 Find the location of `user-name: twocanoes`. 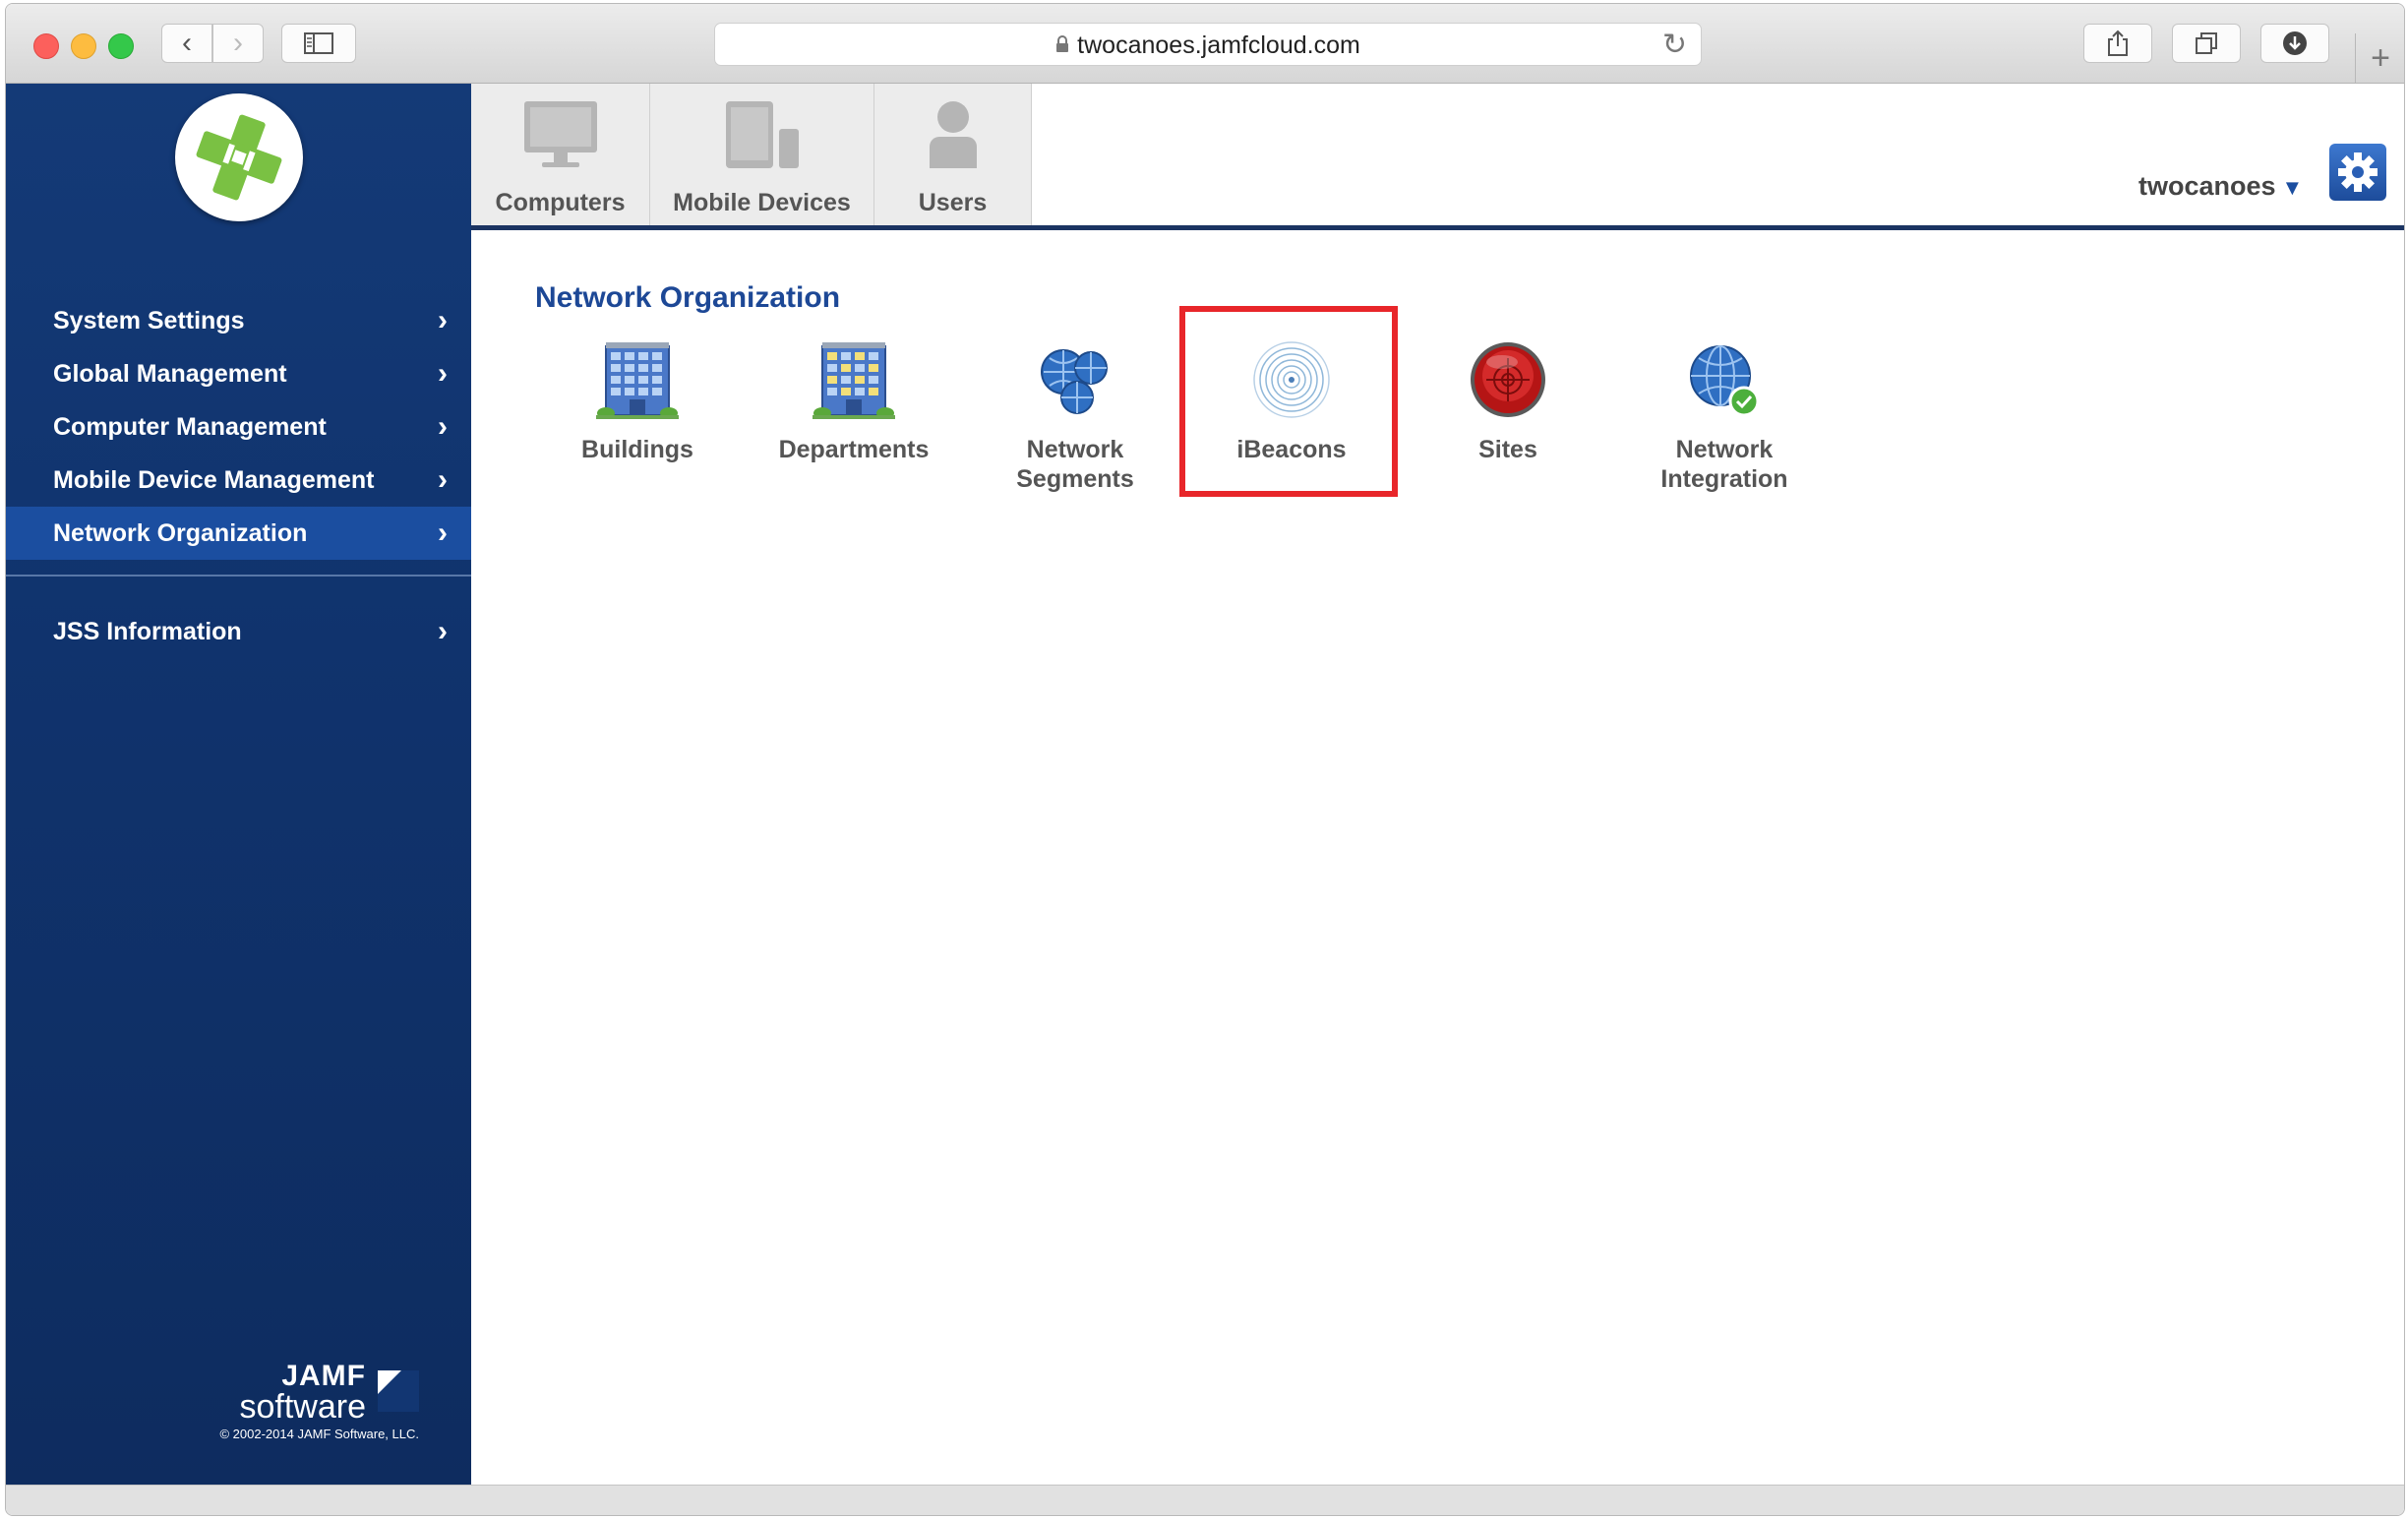

user-name: twocanoes is located at coordinates (2207, 186).